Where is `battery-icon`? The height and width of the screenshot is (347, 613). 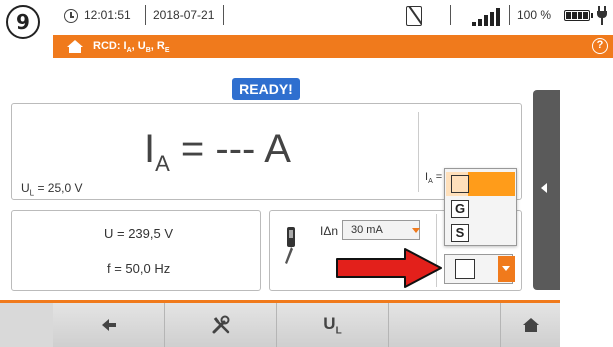
battery-icon is located at coordinates (578, 15).